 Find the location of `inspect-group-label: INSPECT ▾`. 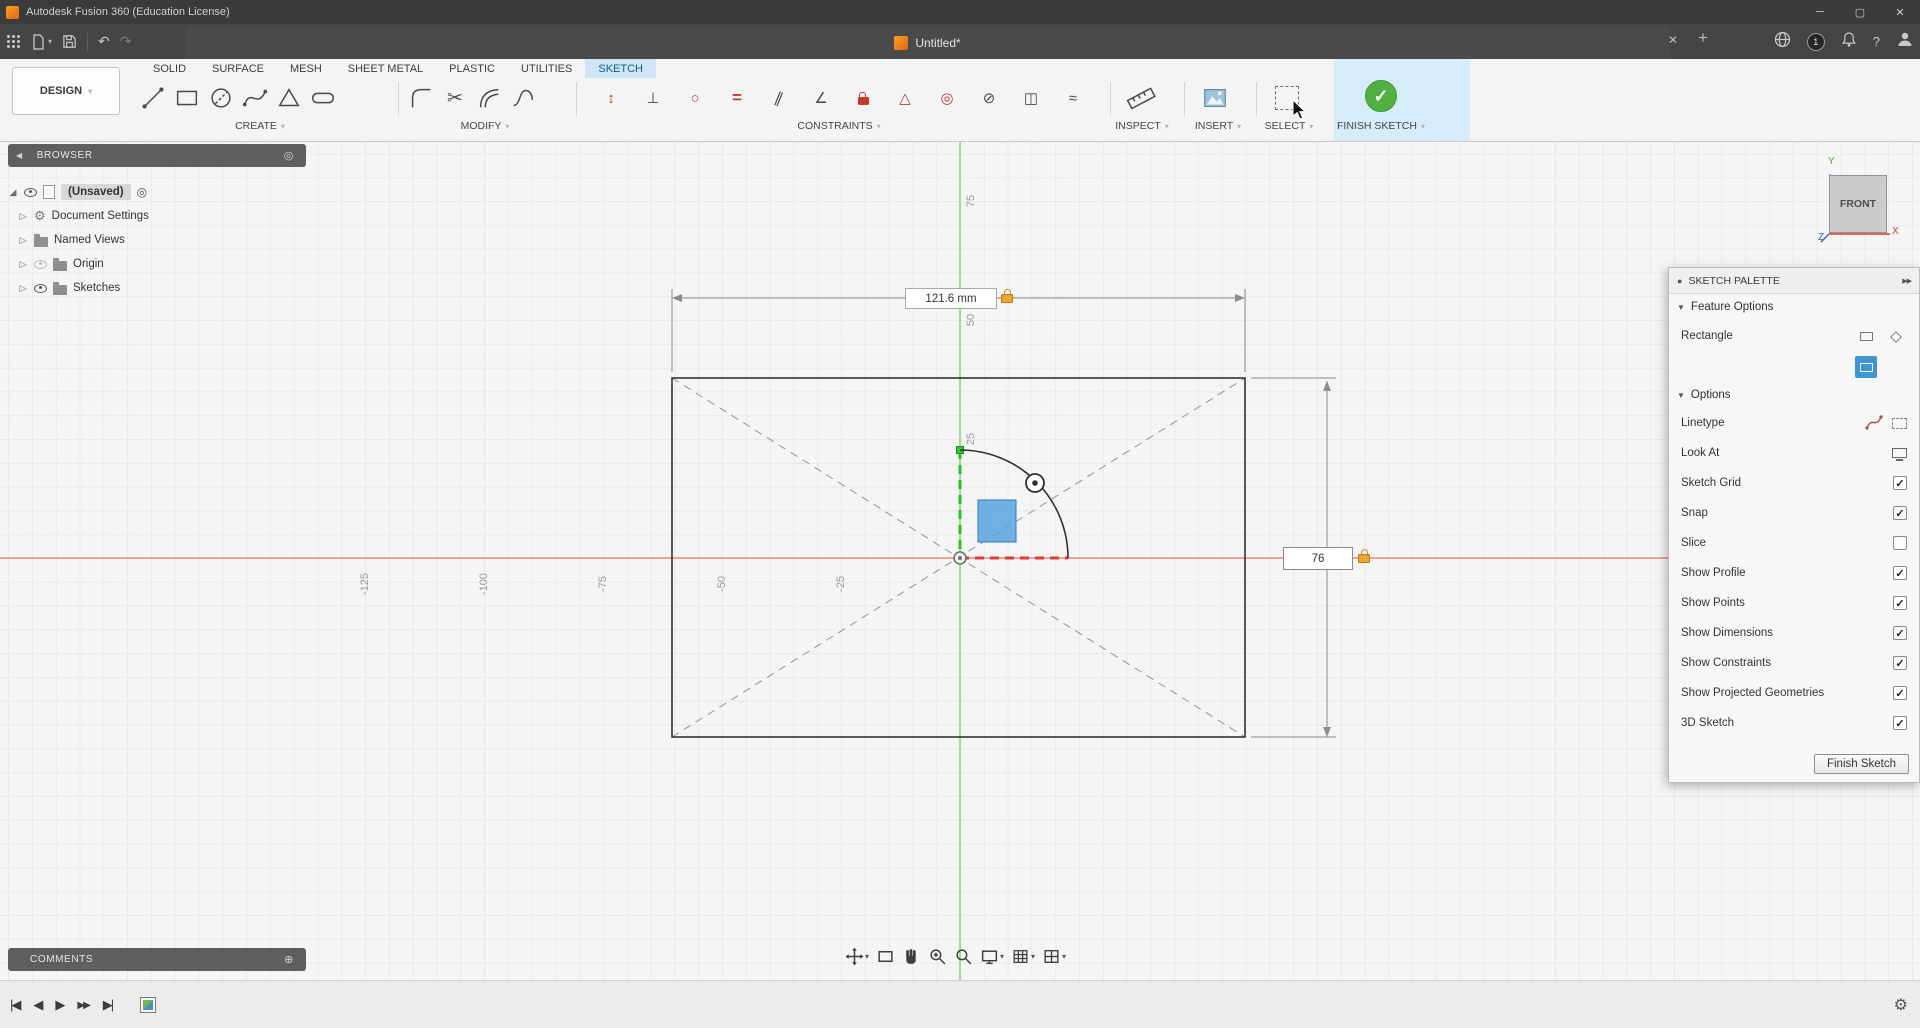

inspect-group-label: INSPECT ▾ is located at coordinates (1142, 126).